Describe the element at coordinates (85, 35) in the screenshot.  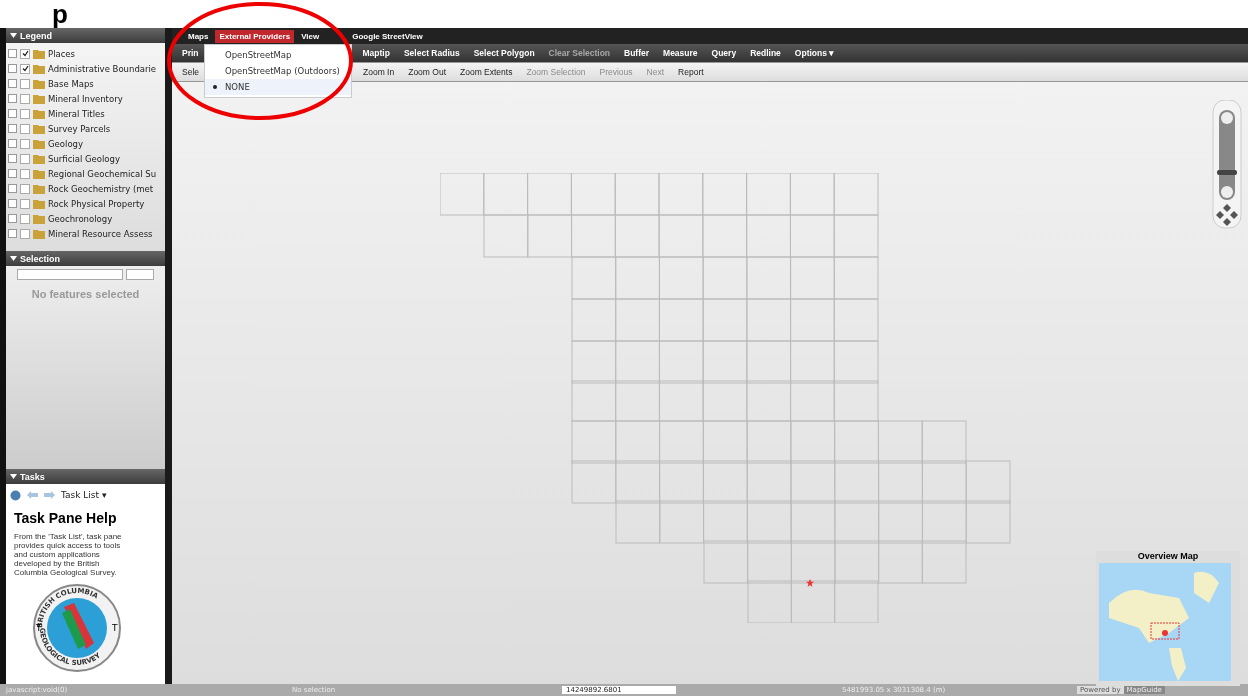
I see `legend-header: Legend` at that location.